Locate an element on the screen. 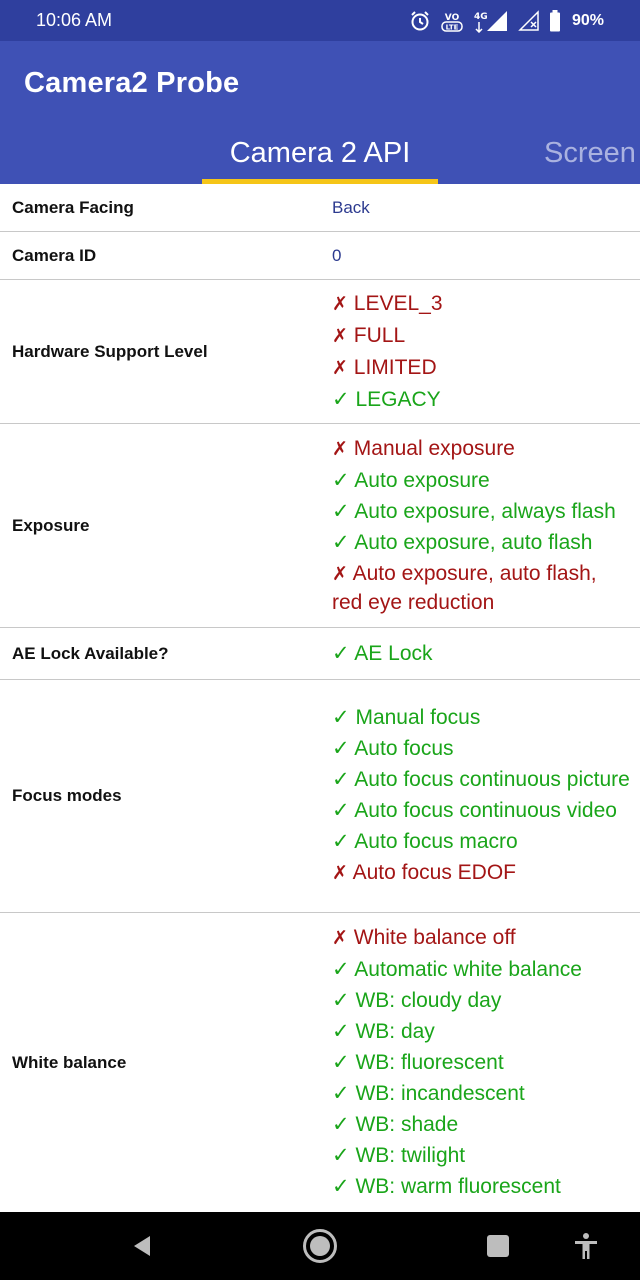 This screenshot has width=640, height=1280. no-signal-icon is located at coordinates (529, 21).